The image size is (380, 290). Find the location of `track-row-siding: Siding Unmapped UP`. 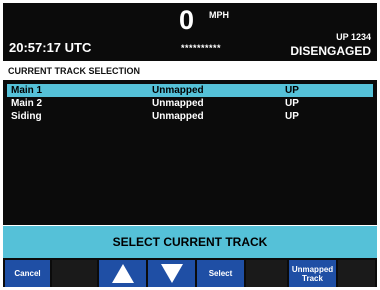

track-row-siding: Siding Unmapped UP is located at coordinates (190, 116).